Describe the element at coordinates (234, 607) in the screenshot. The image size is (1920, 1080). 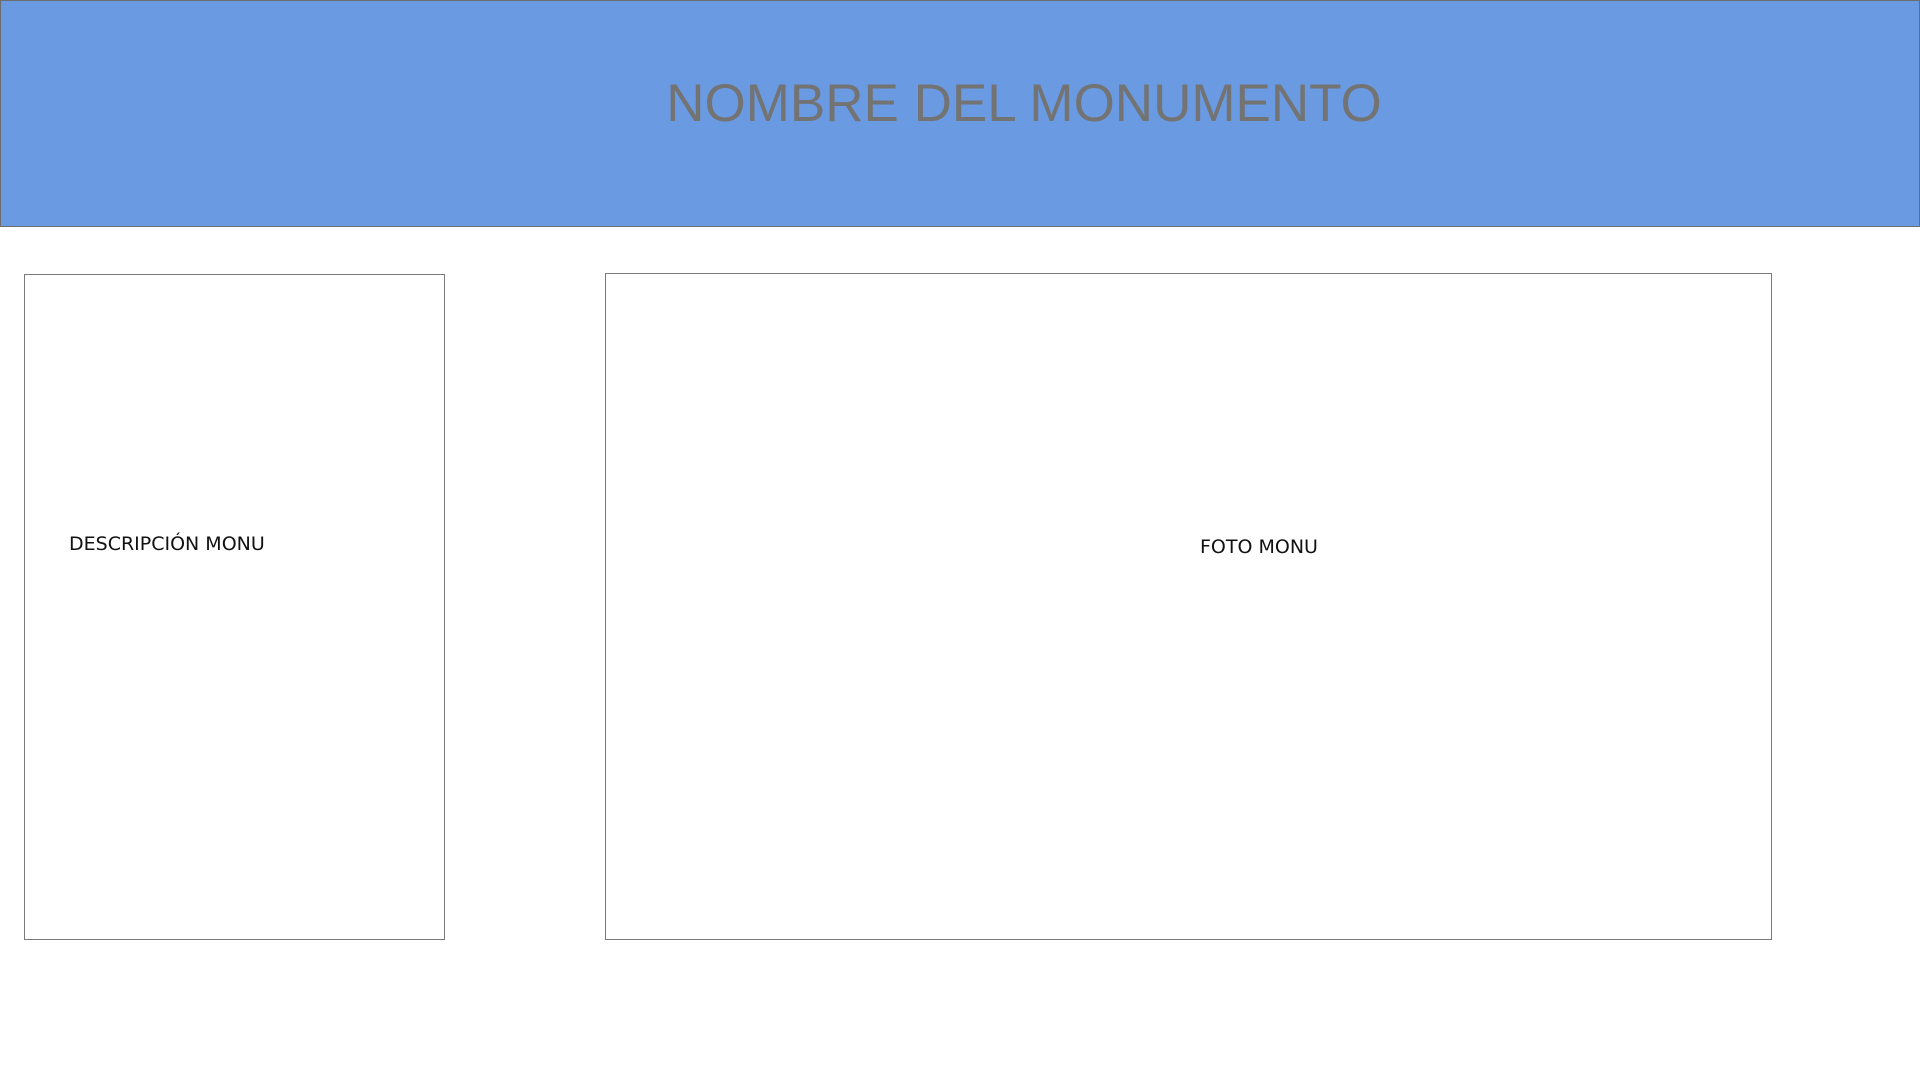
I see `description-panel: DESCRIPCIÓN MONU` at that location.